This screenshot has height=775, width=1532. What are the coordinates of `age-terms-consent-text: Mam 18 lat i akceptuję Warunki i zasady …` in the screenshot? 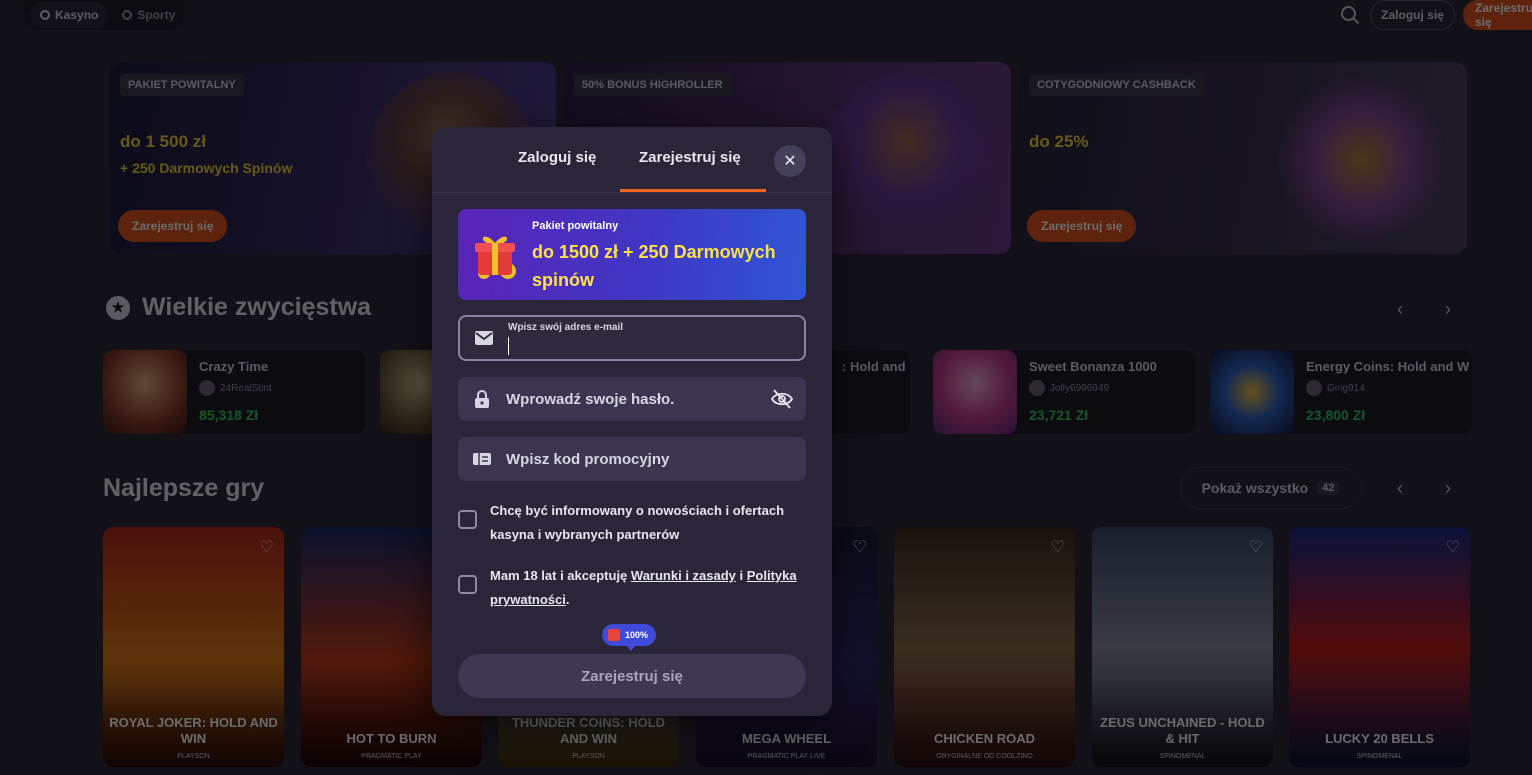 It's located at (648, 588).